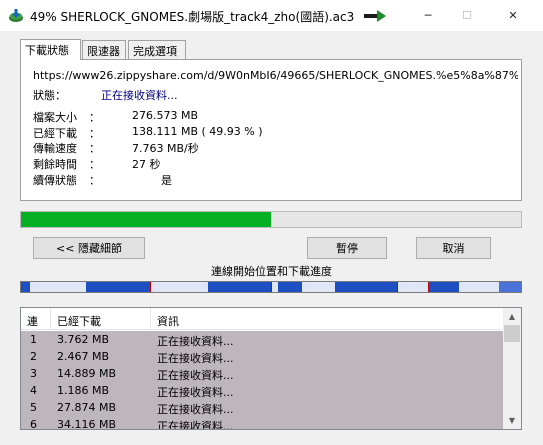  Describe the element at coordinates (33, 356) in the screenshot. I see `connection-number: 2` at that location.